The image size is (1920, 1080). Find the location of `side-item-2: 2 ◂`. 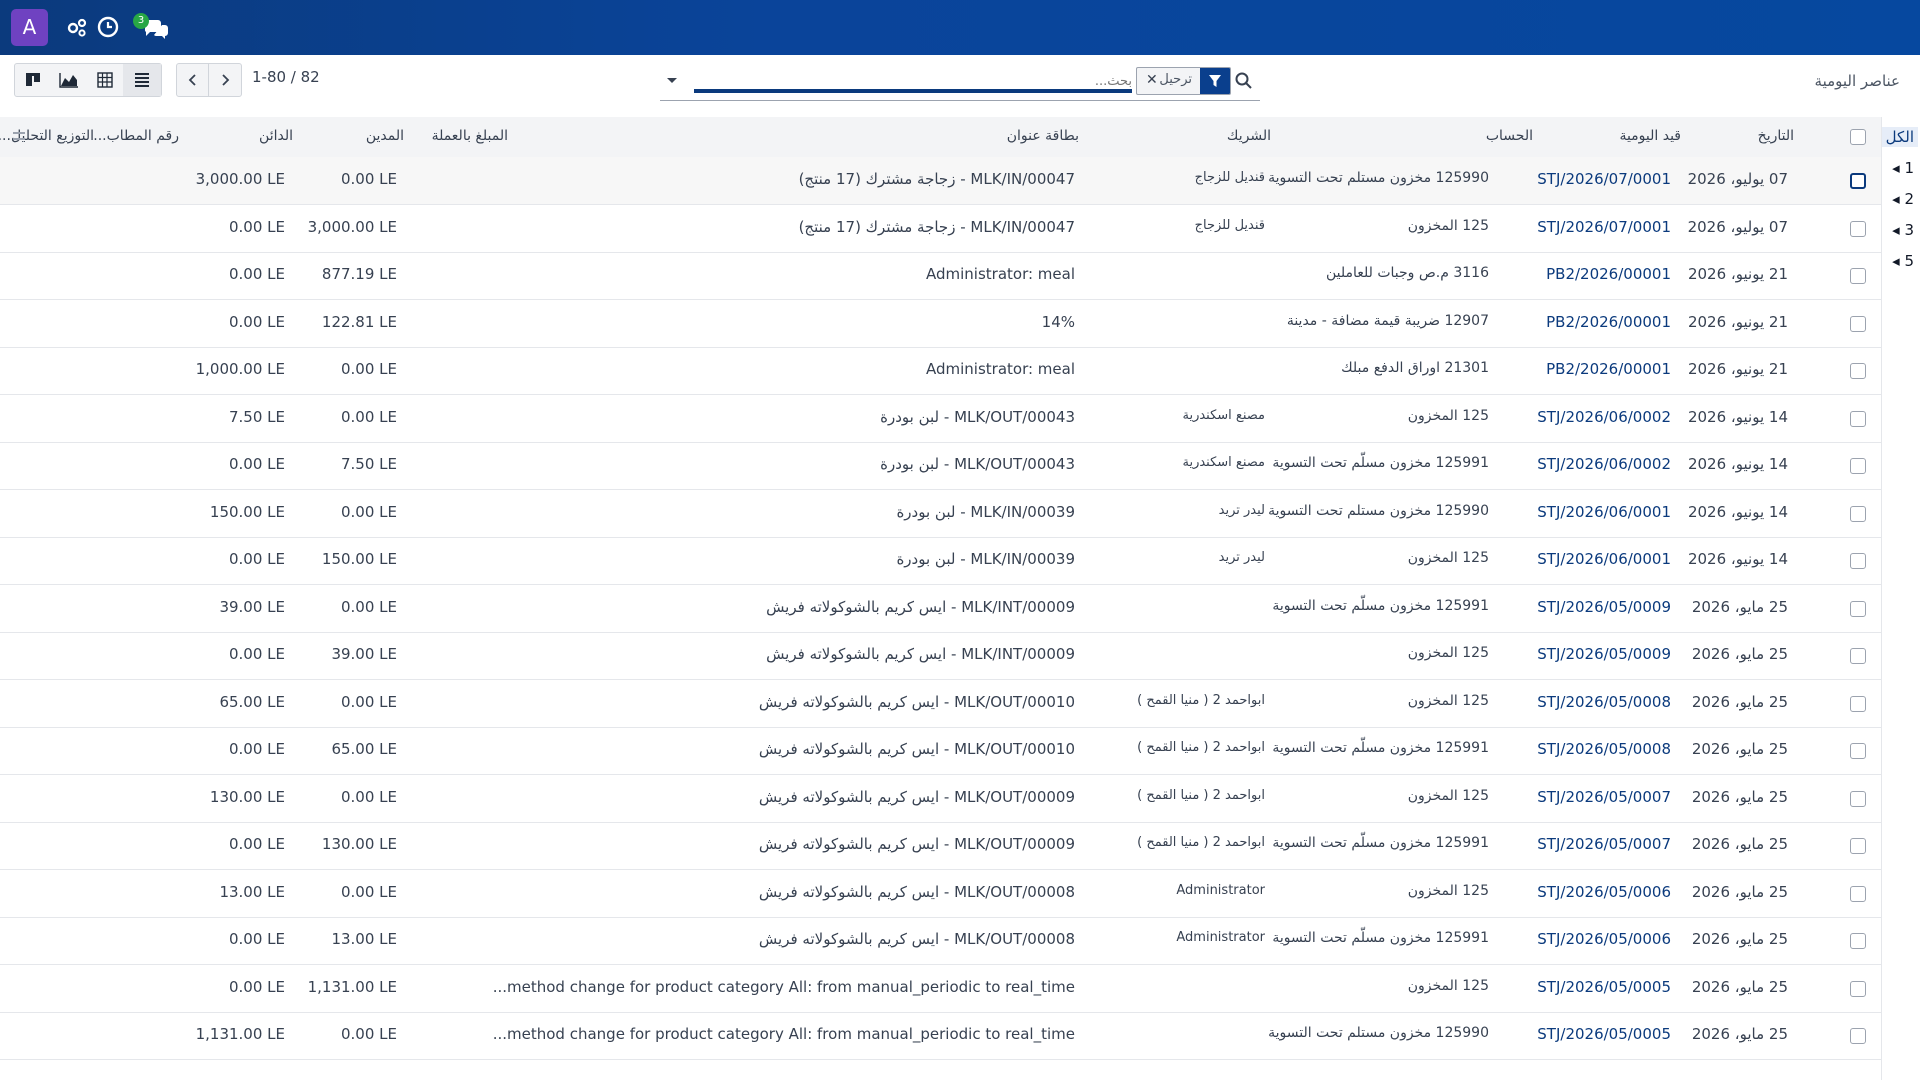

side-item-2: 2 ◂ is located at coordinates (1903, 199).